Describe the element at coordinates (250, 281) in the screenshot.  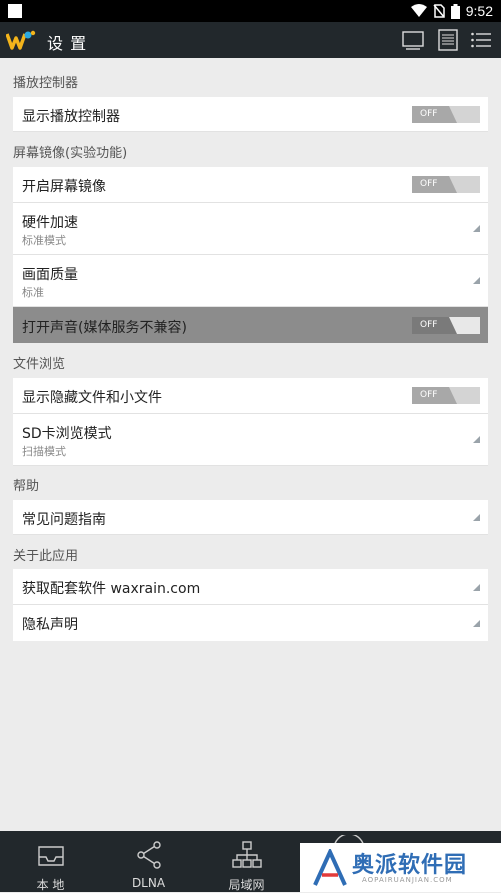
I see `settings-row-quality: 画面质量 标准` at that location.